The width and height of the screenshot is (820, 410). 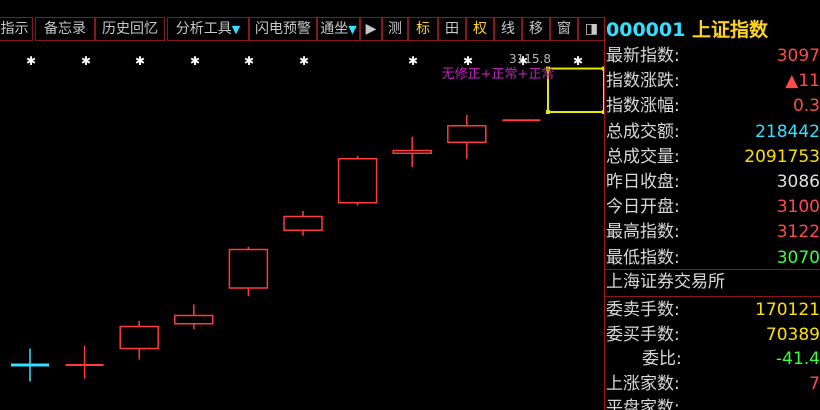 I want to click on quote-value: 3122, so click(x=798, y=232).